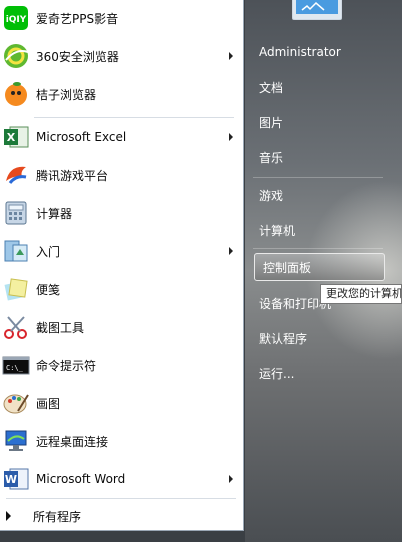 The image size is (402, 542). What do you see at coordinates (16, 403) in the screenshot?
I see `paint-icon` at bounding box center [16, 403].